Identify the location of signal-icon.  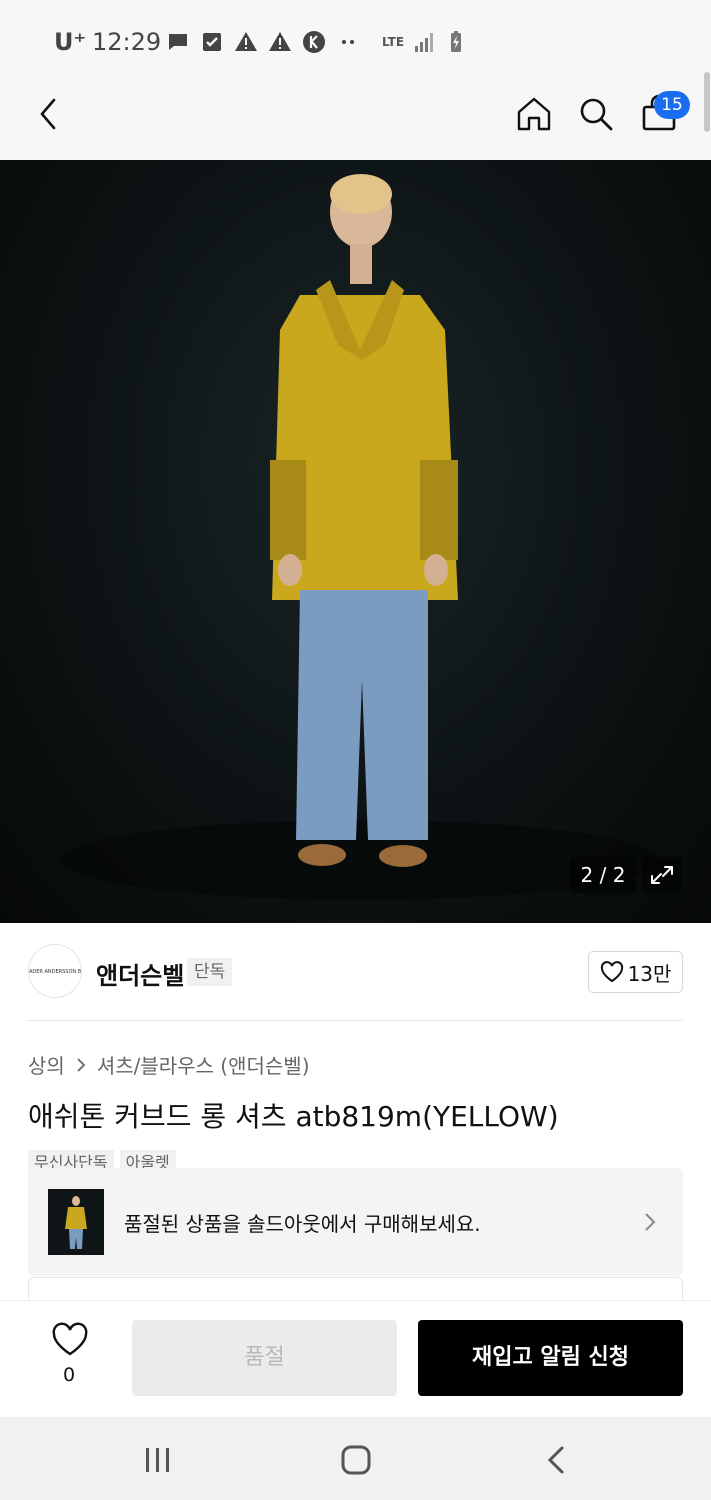
(424, 42).